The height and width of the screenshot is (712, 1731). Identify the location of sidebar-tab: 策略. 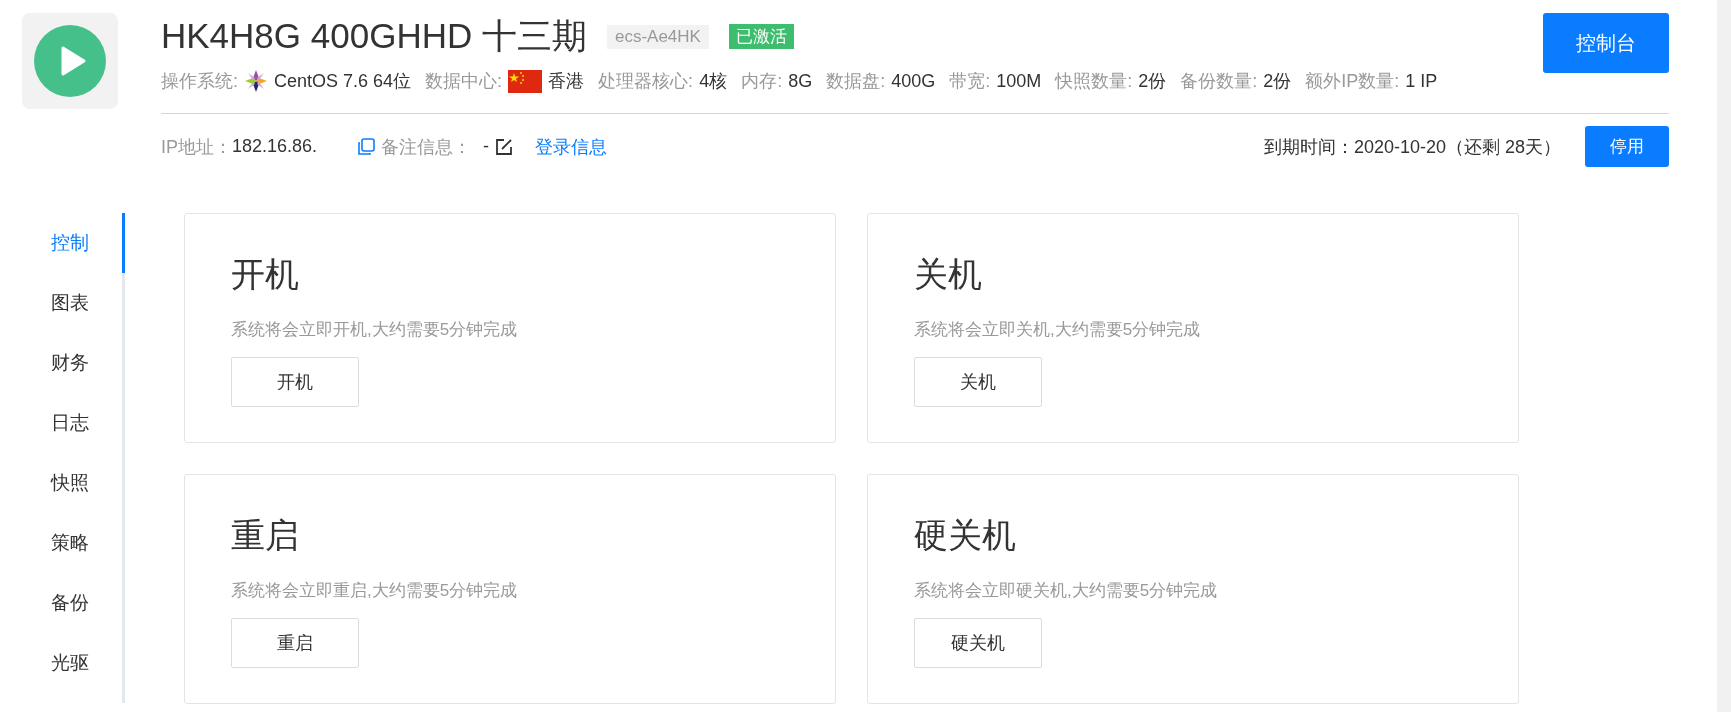
(73, 543).